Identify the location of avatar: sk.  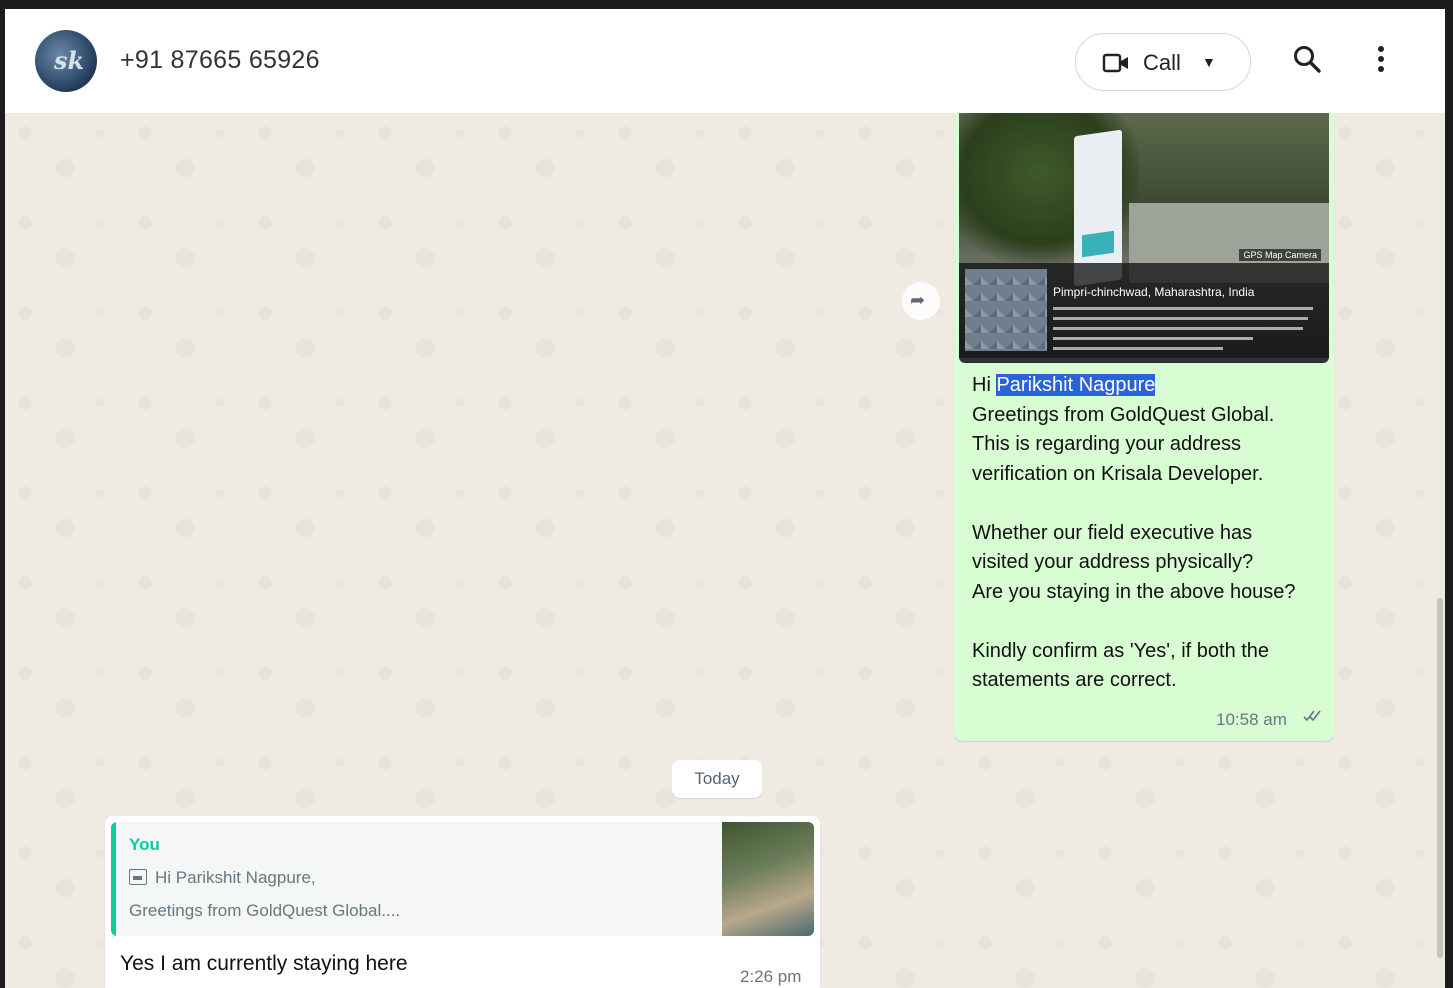
(66, 61).